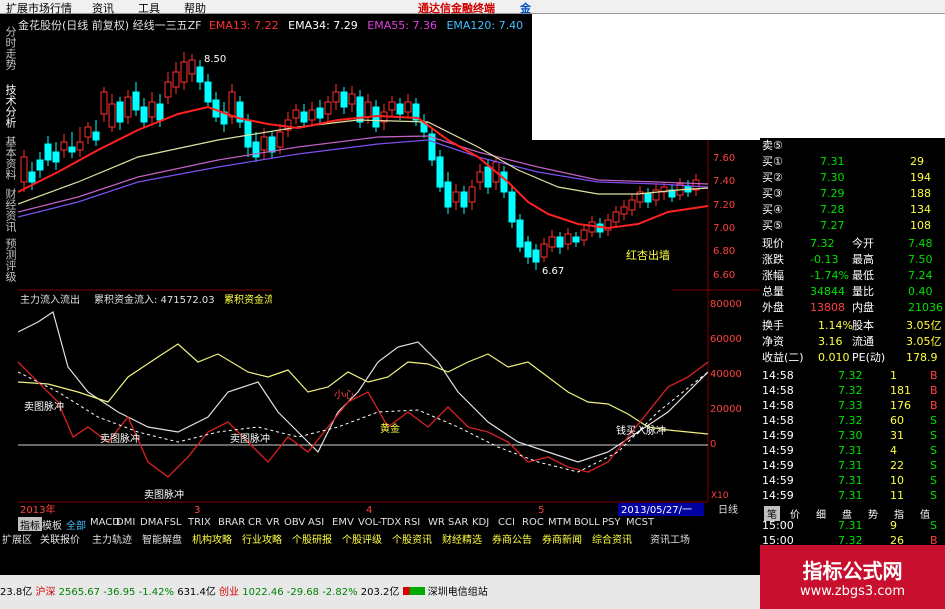 This screenshot has height=609, width=945. I want to click on bid-label: 卖⑤, so click(772, 145).